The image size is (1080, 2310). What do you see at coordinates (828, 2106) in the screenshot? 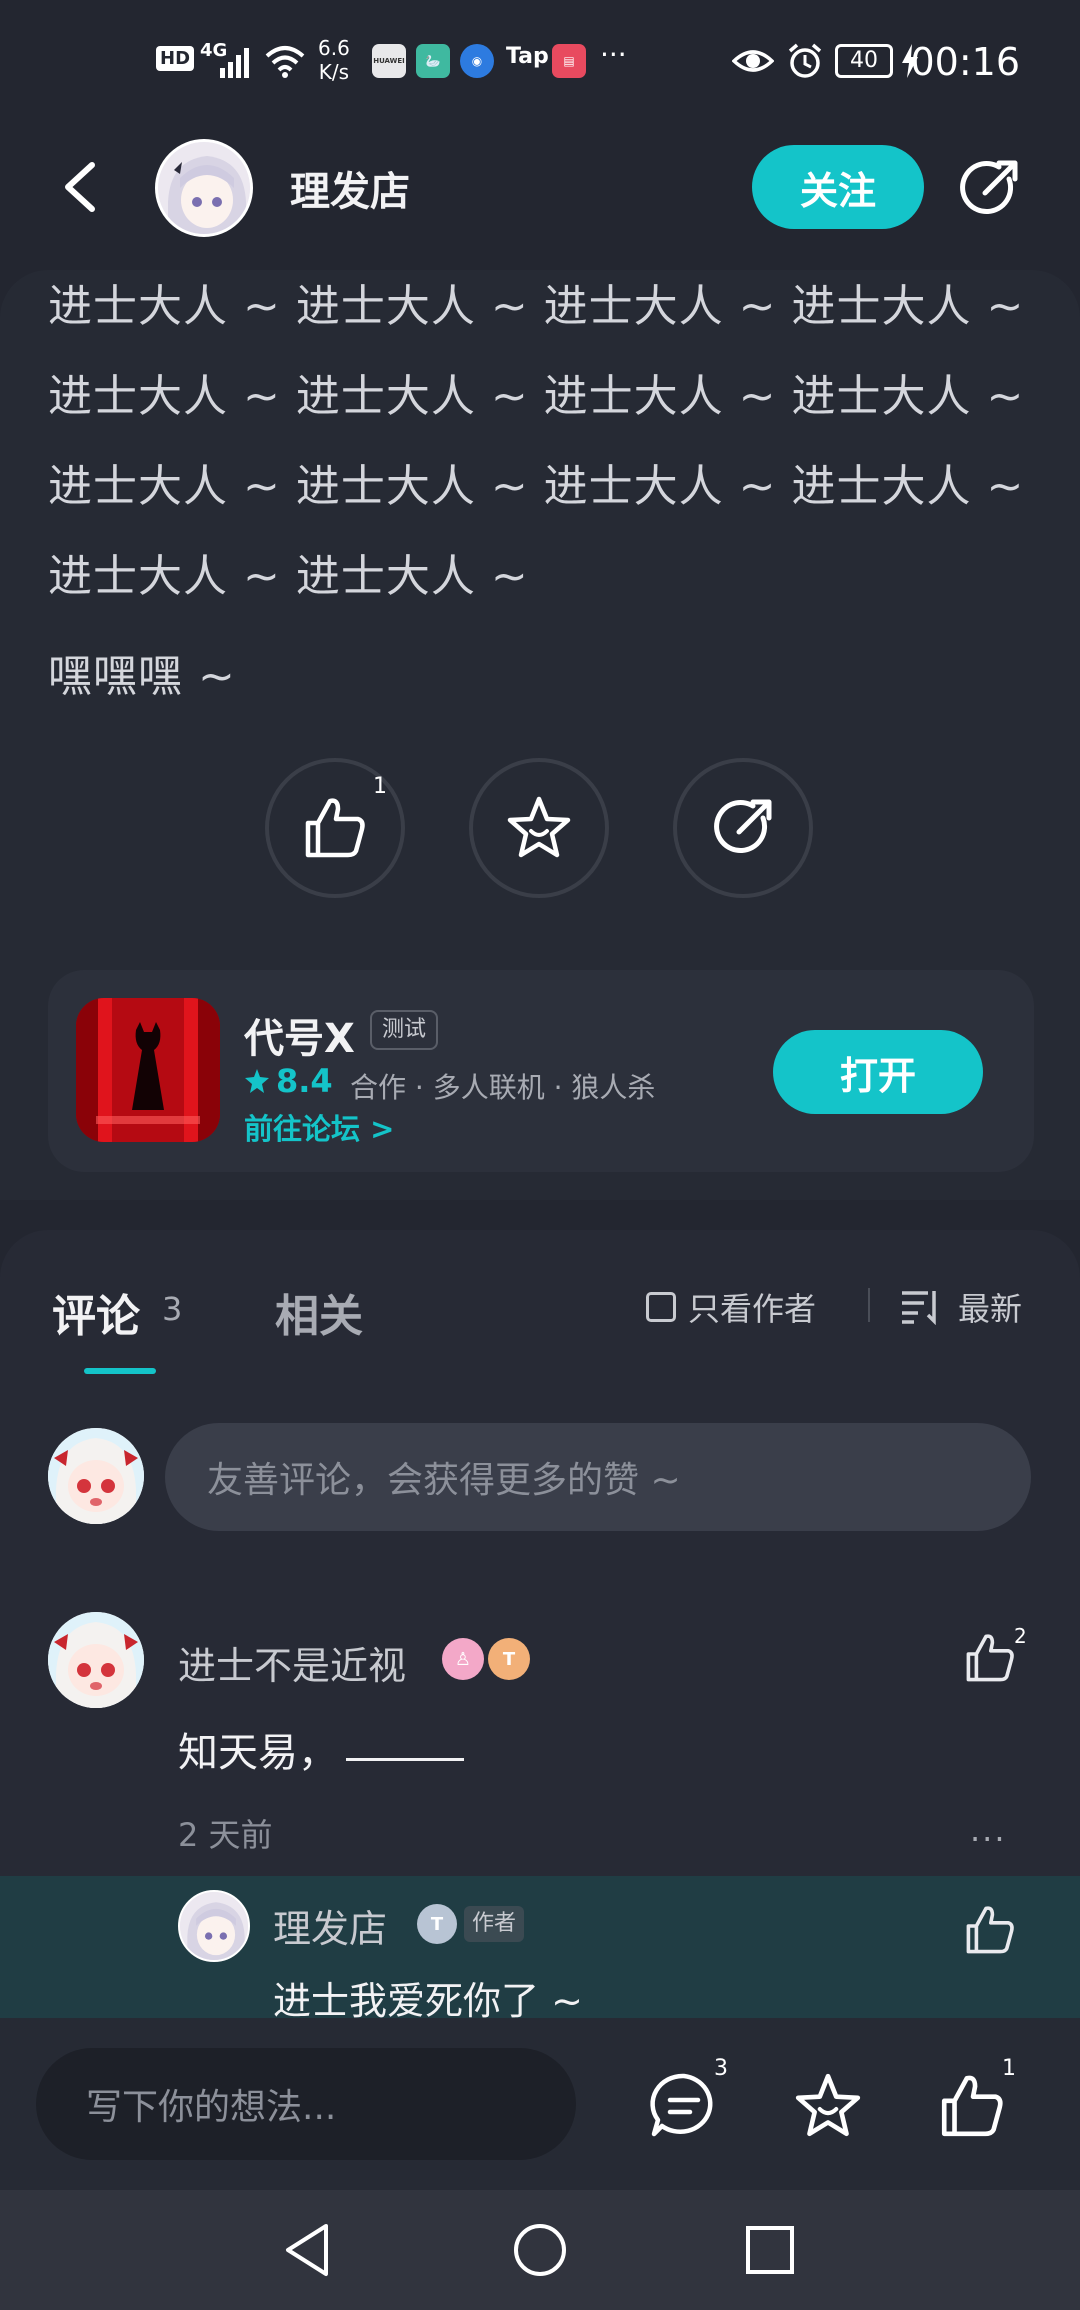
I see `favorite-icon` at bounding box center [828, 2106].